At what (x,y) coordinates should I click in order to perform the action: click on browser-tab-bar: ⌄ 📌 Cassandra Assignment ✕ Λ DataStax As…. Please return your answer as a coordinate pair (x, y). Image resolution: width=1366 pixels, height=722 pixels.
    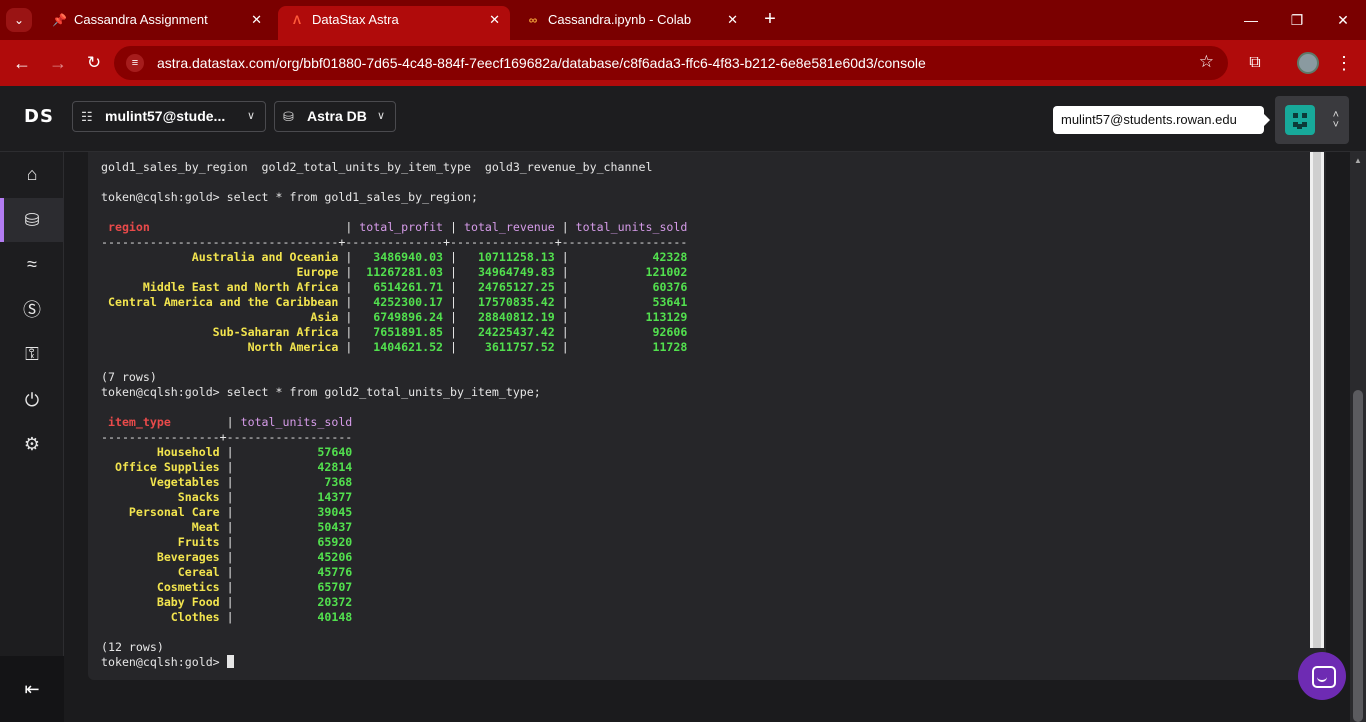
    Looking at the image, I should click on (683, 20).